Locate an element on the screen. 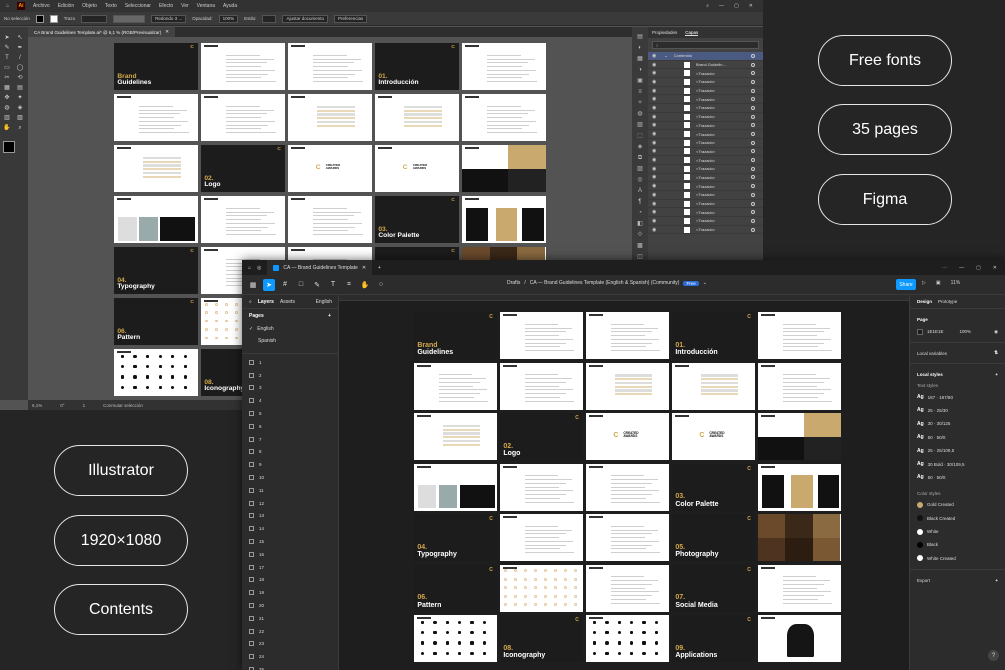 The height and width of the screenshot is (670, 1005). home-icon: ⌂ is located at coordinates (7, 6).